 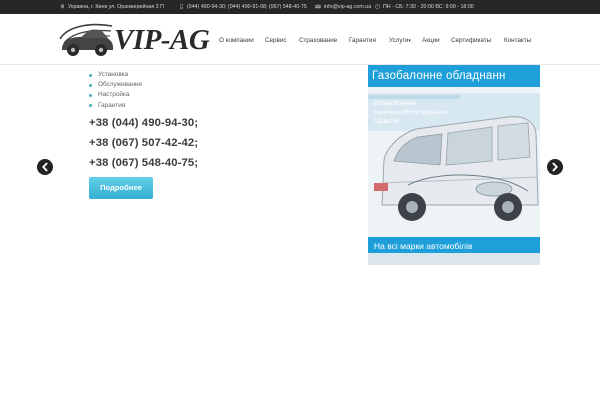 I want to click on list-item: Гарантия, so click(x=115, y=106).